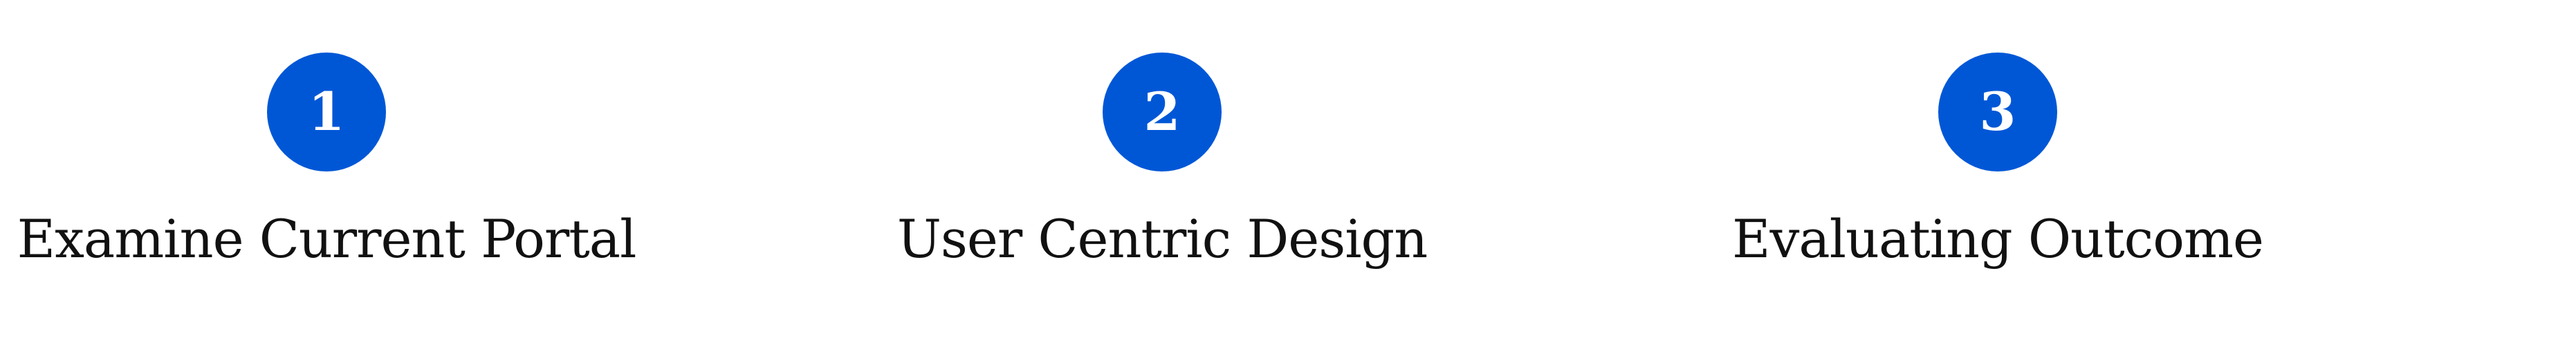  I want to click on step-1-label: Examine Current Portal, so click(327, 239).